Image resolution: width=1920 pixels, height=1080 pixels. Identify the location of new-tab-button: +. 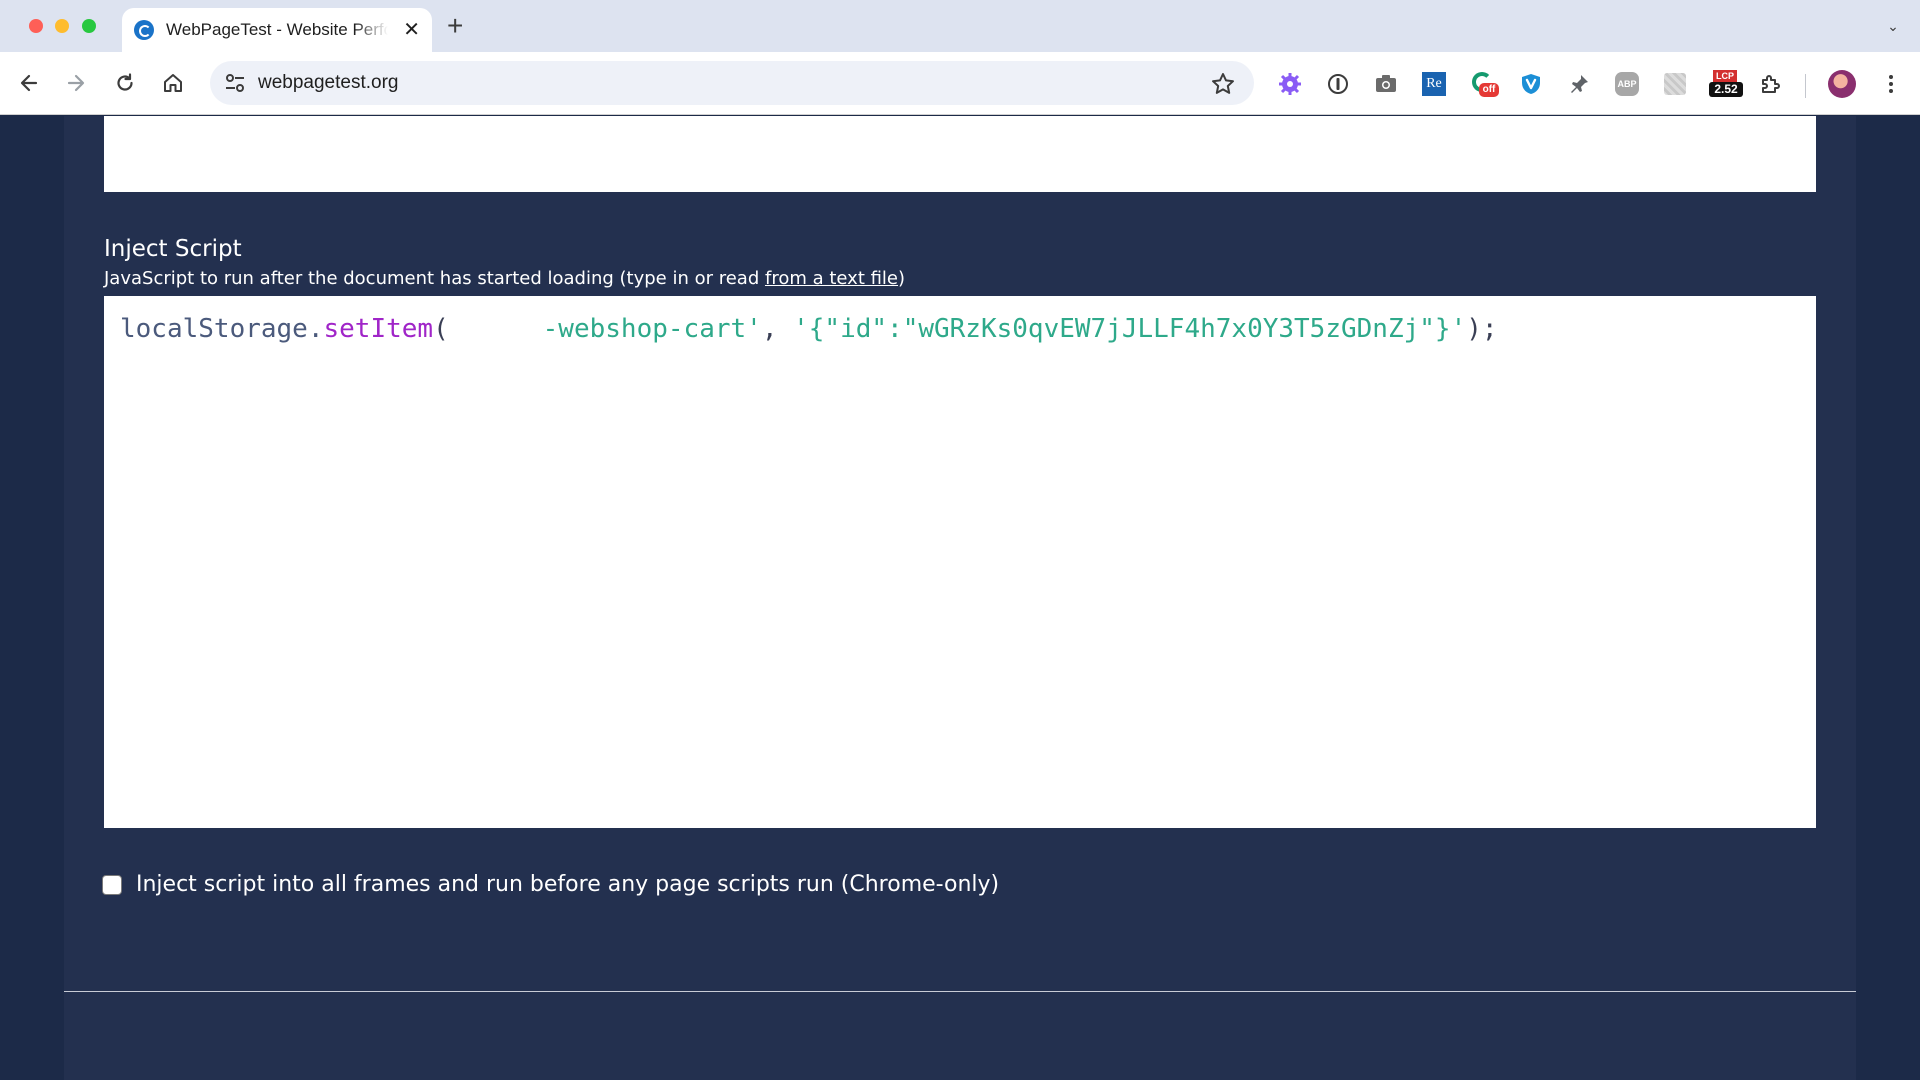
(455, 26).